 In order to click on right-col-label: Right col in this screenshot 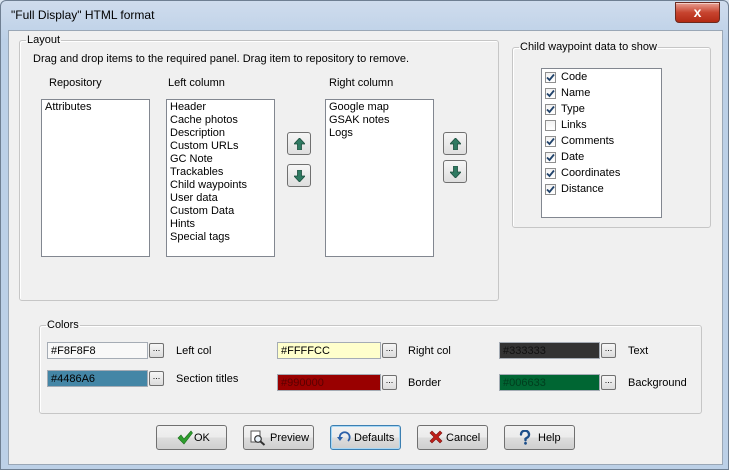, I will do `click(429, 351)`.